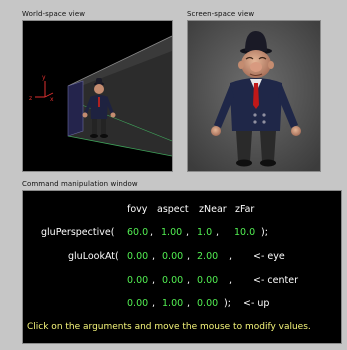  What do you see at coordinates (80, 184) in the screenshot?
I see `command-window-label: Command manipulation window` at bounding box center [80, 184].